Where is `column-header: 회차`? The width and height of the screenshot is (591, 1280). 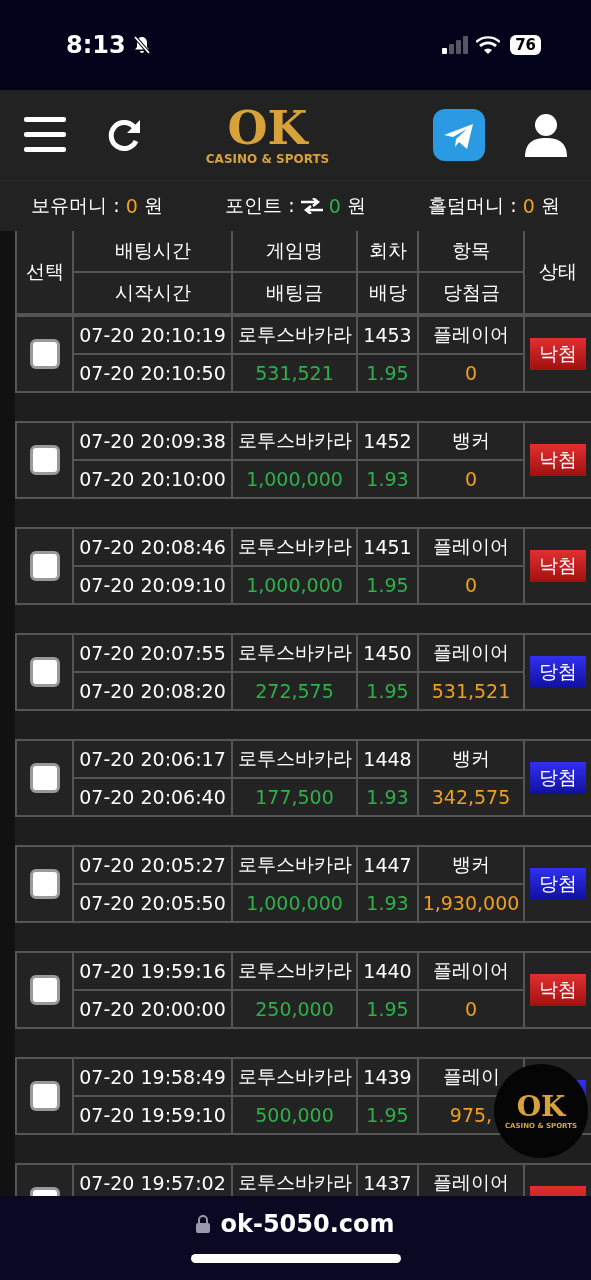 column-header: 회차 is located at coordinates (387, 251).